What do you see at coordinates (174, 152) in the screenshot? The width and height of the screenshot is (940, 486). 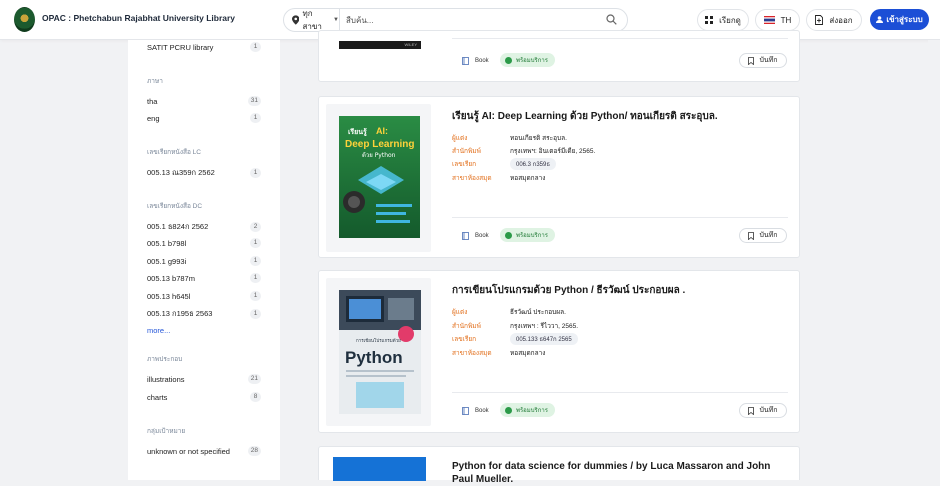 I see `facet-heading-lc: เลขเรียกหนังสือ LC` at bounding box center [174, 152].